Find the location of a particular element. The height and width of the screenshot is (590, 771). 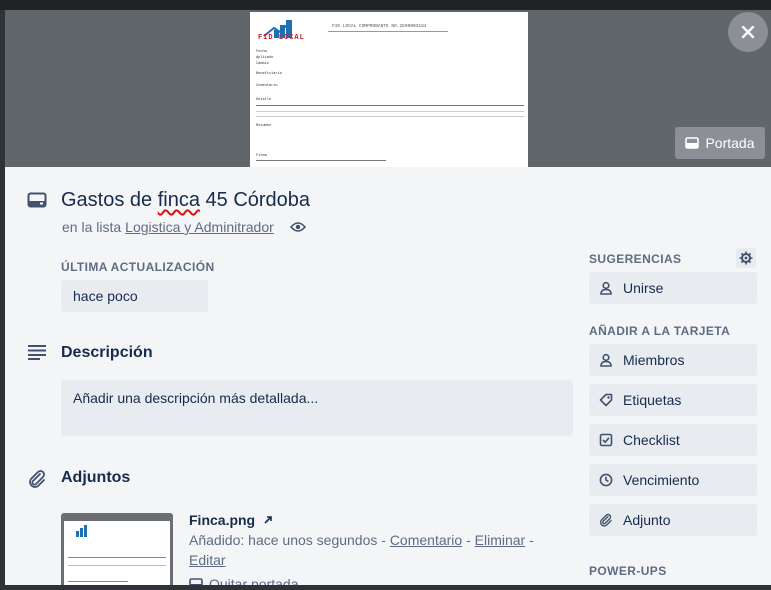

attachments-icon is located at coordinates (37, 479).